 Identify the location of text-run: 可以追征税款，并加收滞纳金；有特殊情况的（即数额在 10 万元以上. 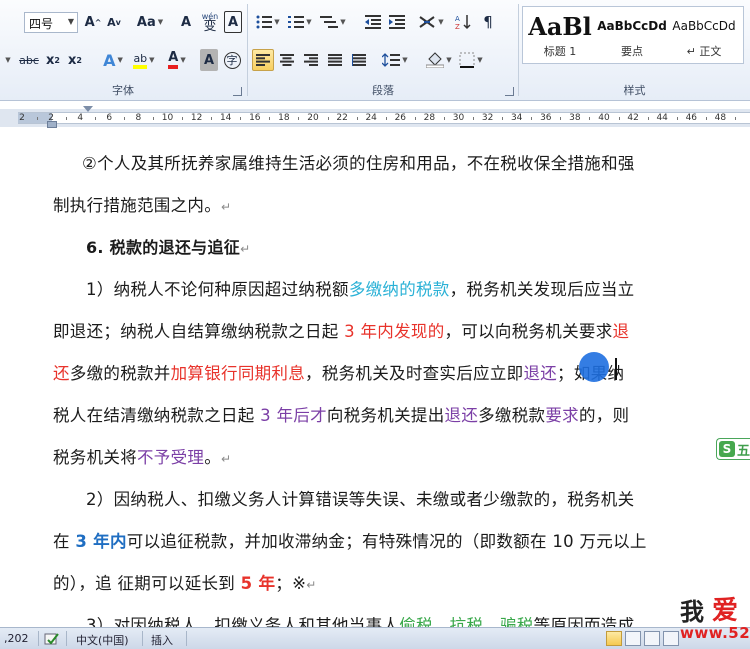
(386, 541).